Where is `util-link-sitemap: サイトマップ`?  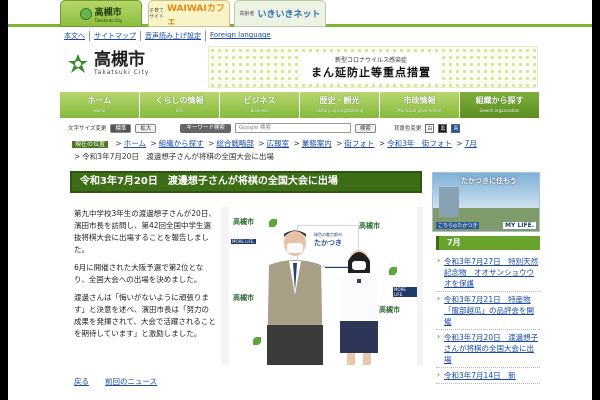 util-link-sitemap: サイトマップ is located at coordinates (115, 36).